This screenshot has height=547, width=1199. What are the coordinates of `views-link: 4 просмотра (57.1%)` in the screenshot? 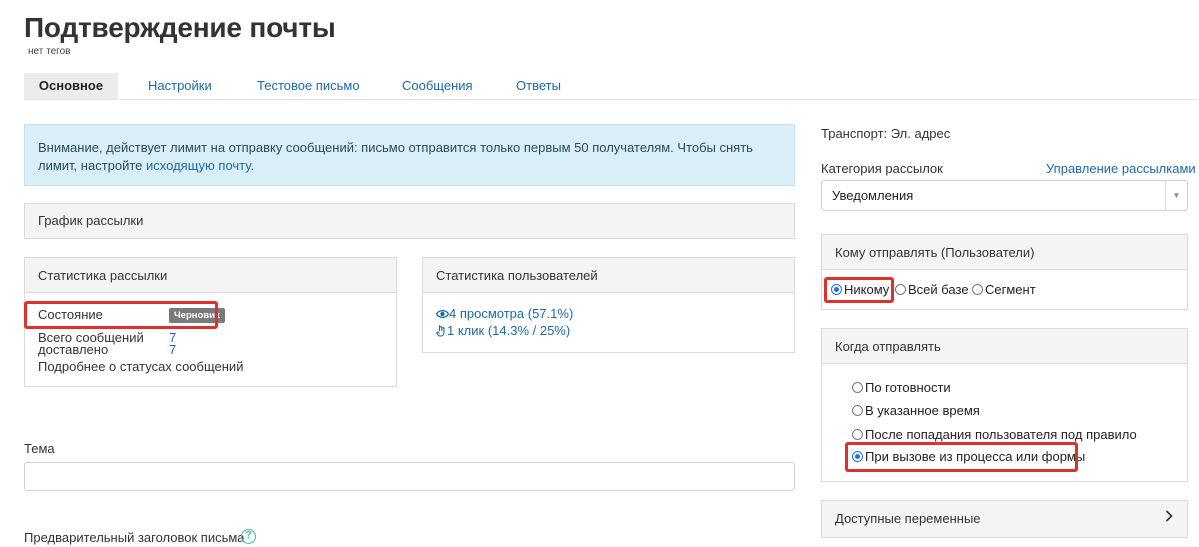 It's located at (511, 313).